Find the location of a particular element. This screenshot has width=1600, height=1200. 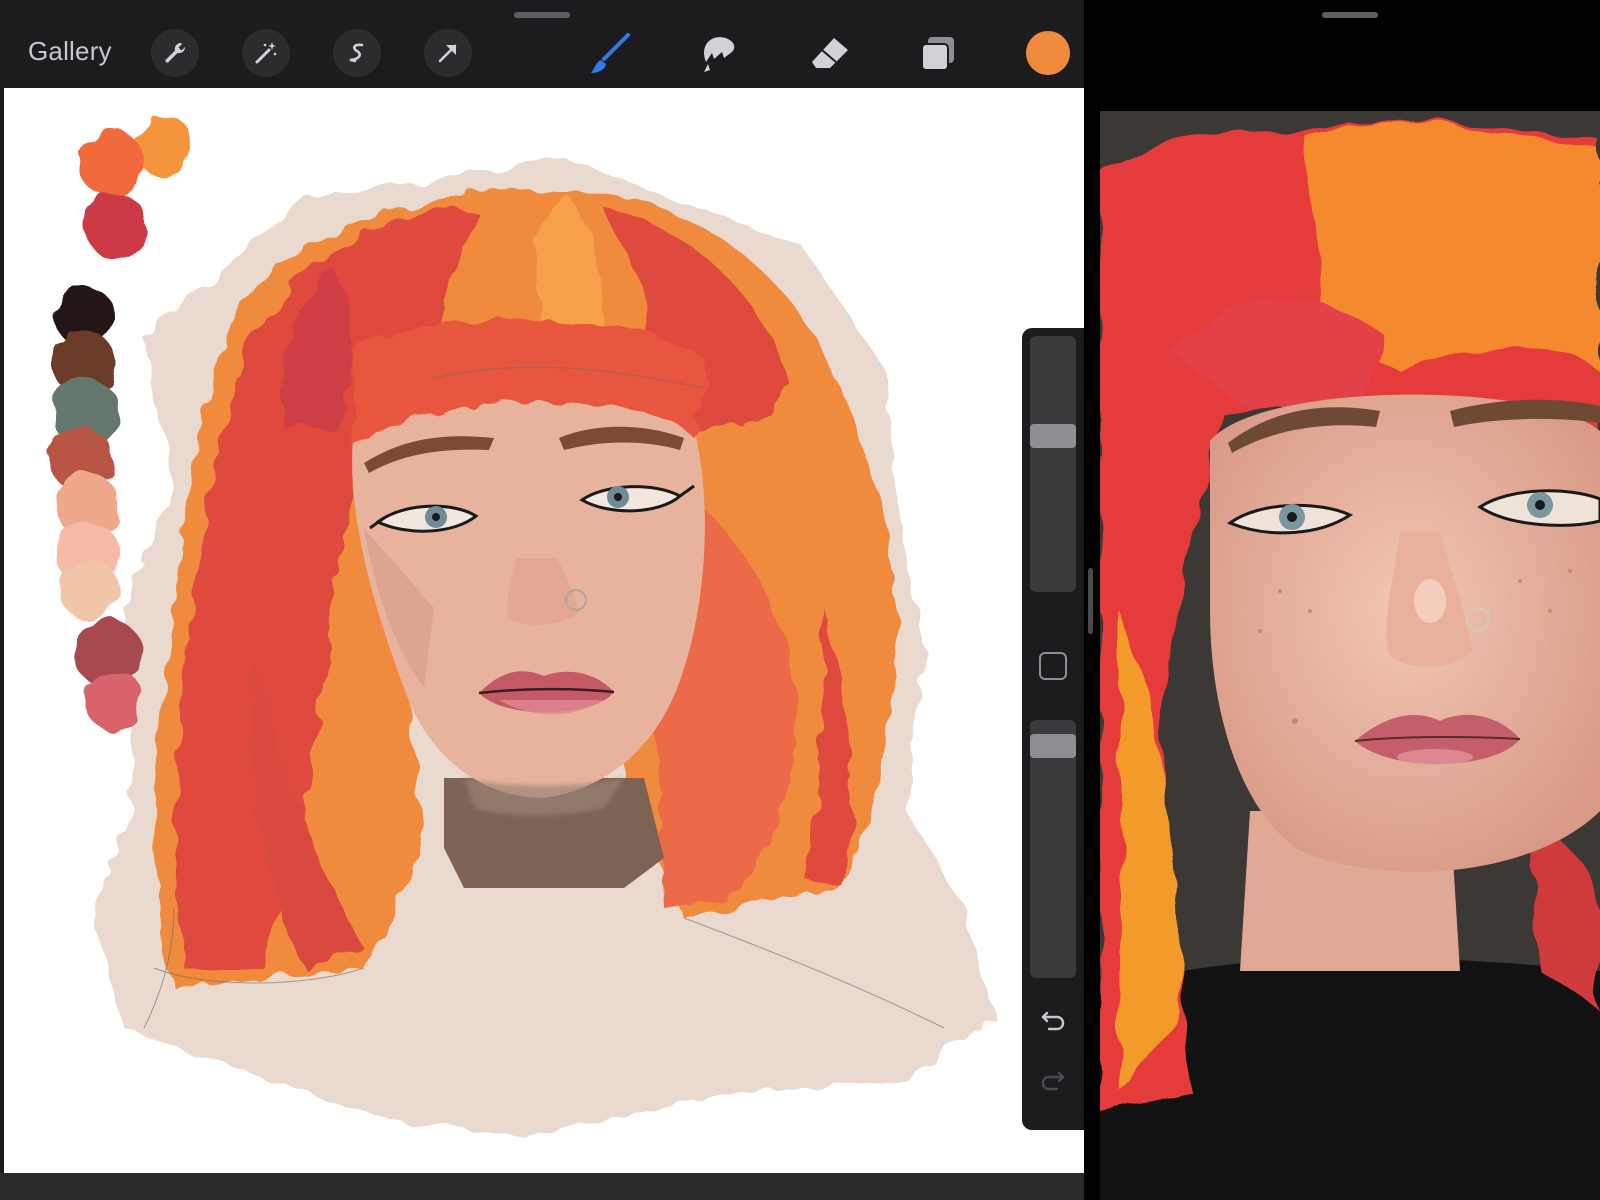

transform-arrow-icon is located at coordinates (447, 53).